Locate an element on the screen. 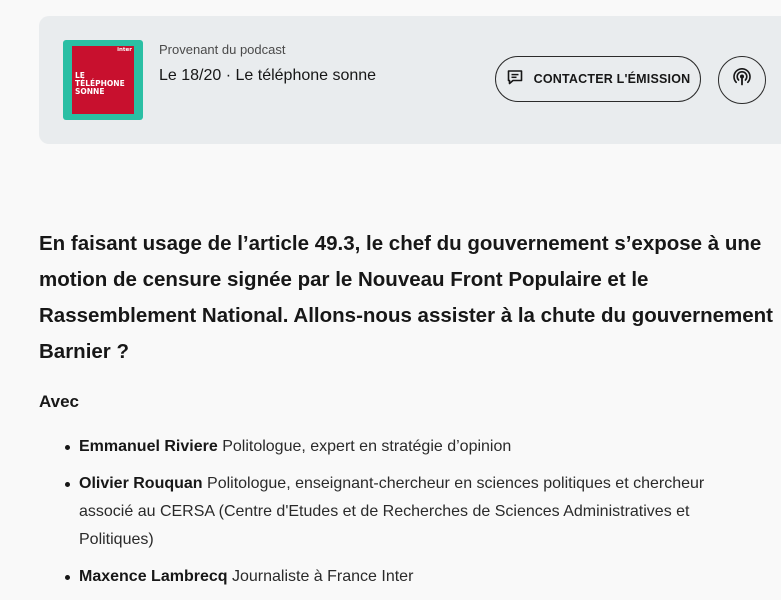  guest-description: Journaliste à France Inter is located at coordinates (322, 576).